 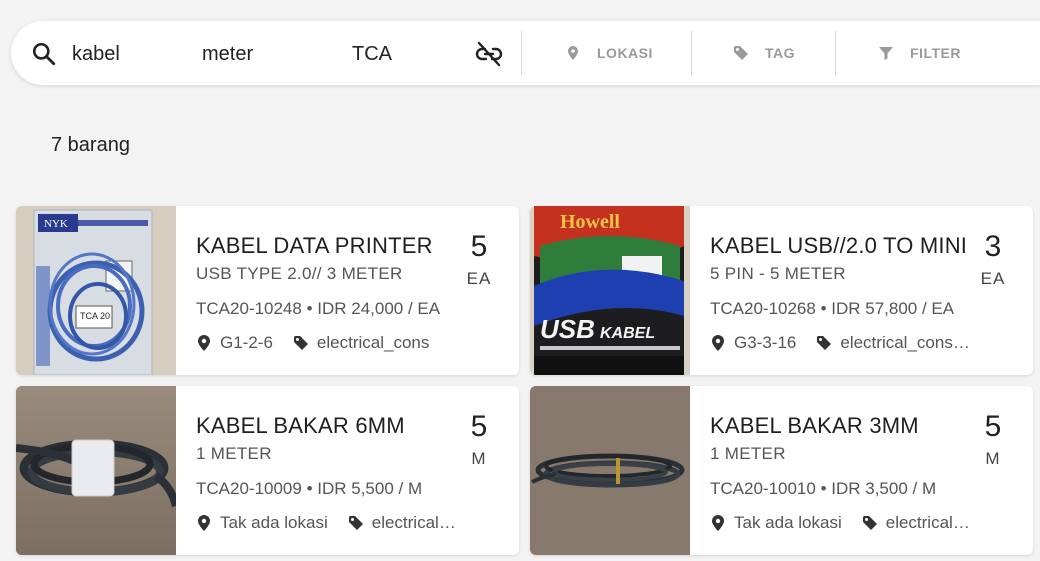 I want to click on item-subtitle: USB TYPE 2.0// 3 METER, so click(x=299, y=273).